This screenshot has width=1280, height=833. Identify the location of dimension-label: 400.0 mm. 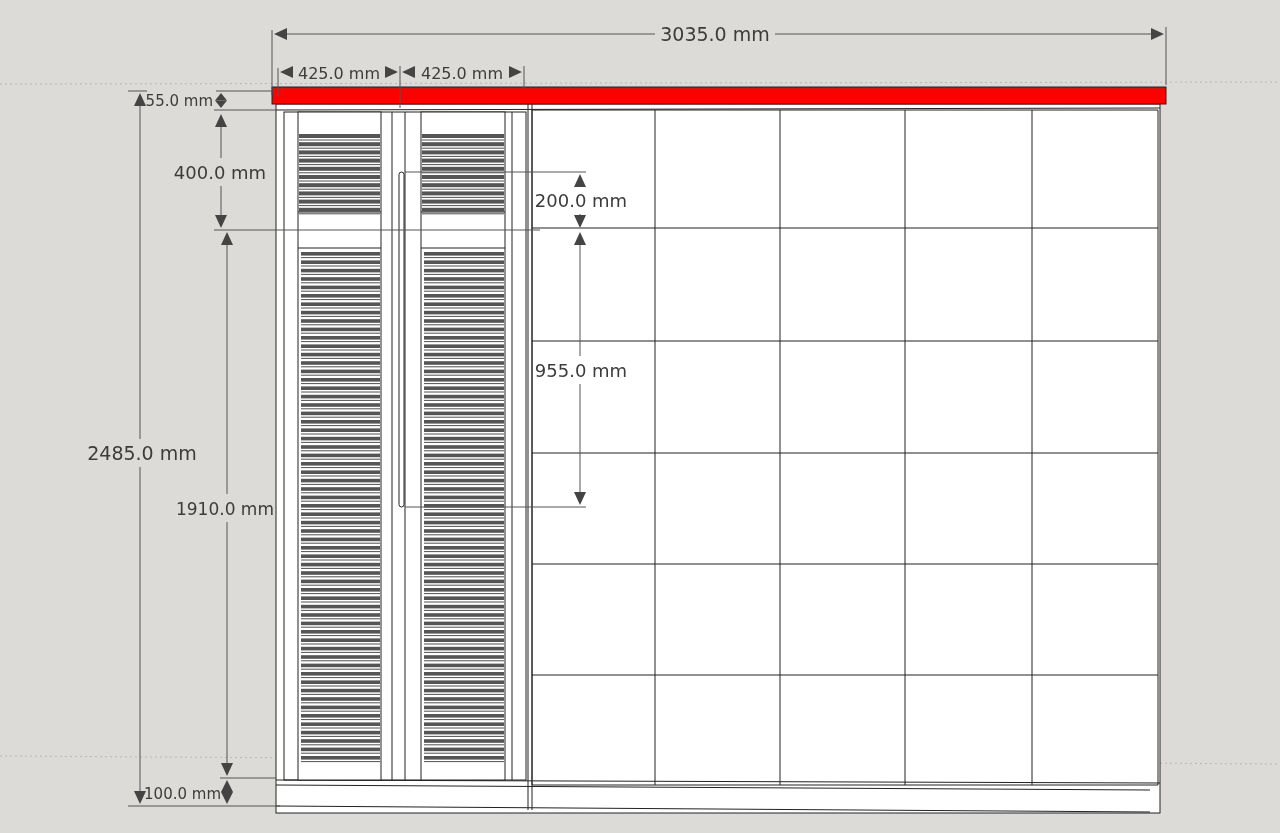
(220, 172).